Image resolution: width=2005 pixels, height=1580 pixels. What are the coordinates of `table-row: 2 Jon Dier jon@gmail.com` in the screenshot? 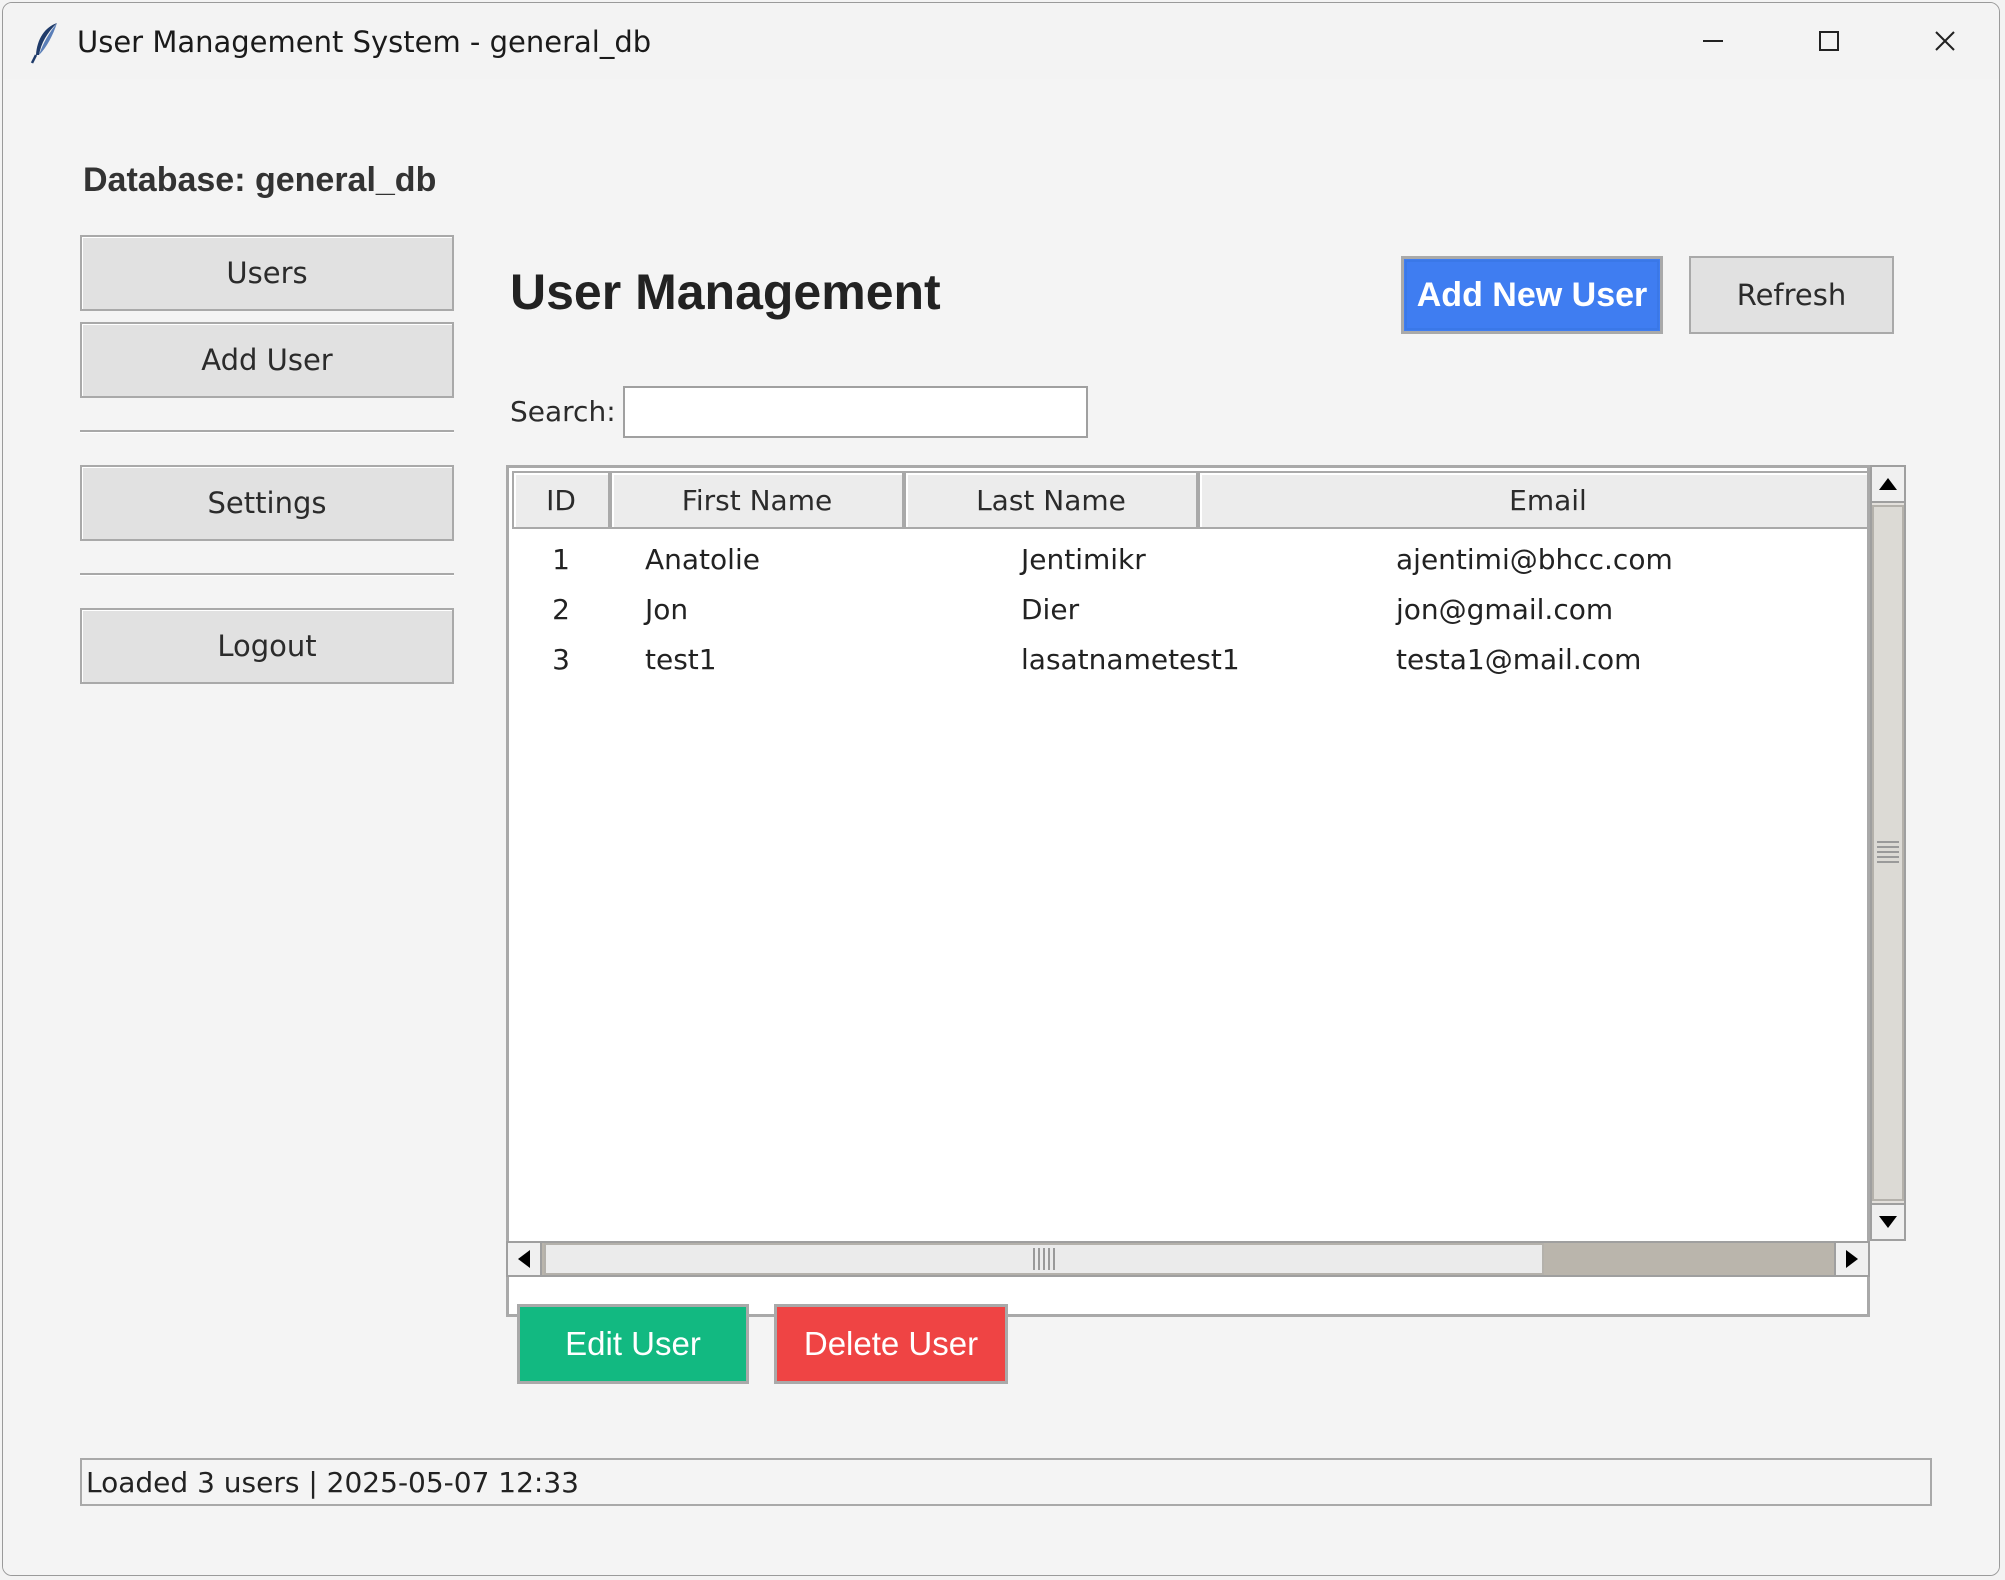 It's located at (1188, 609).